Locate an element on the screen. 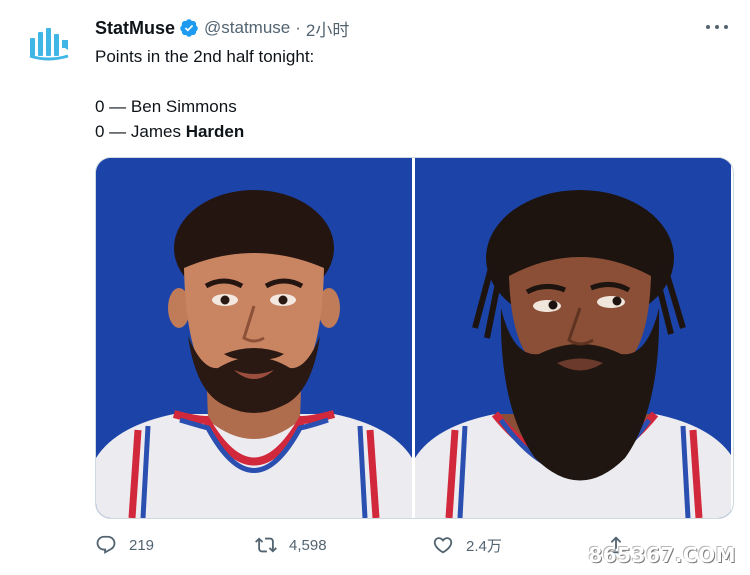  display-name: StatMuse is located at coordinates (135, 28).